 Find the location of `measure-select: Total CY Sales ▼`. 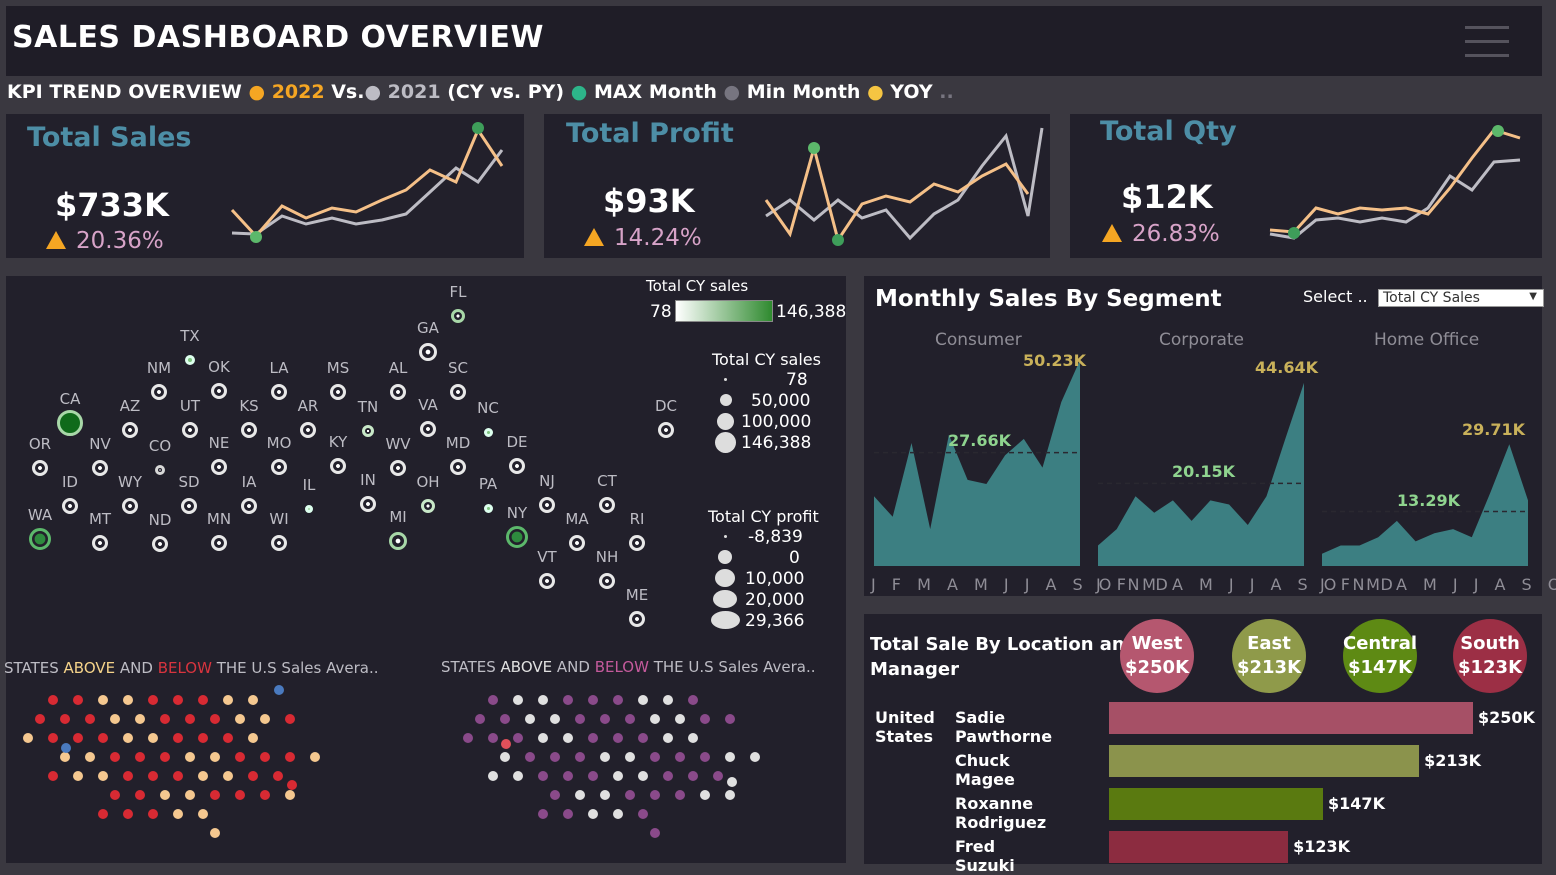

measure-select: Total CY Sales ▼ is located at coordinates (1461, 298).